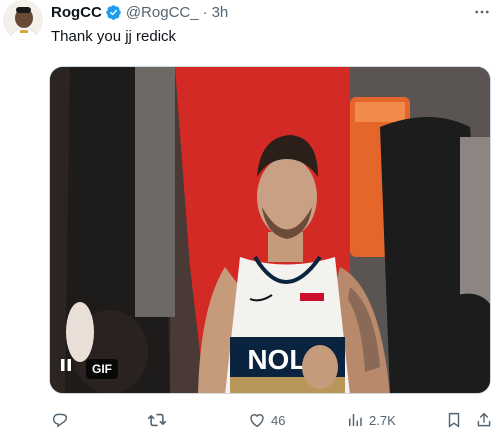 This screenshot has height=440, width=500. I want to click on reply-icon, so click(60, 420).